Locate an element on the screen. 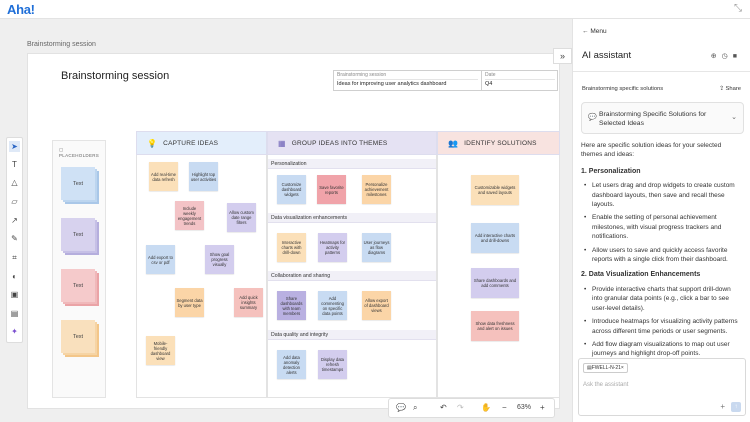  menu-back-link: ← Menu is located at coordinates (594, 31).